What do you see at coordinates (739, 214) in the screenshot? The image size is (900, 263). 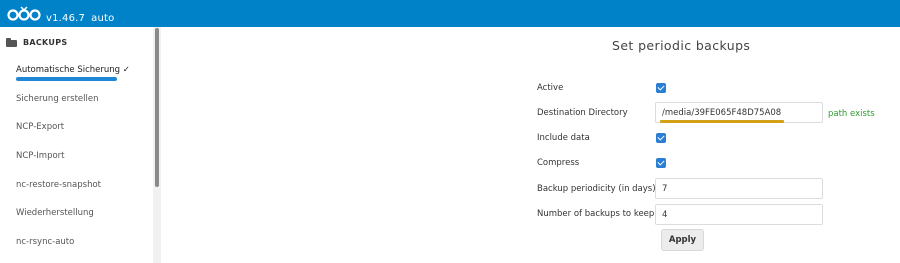 I see `backups-to-keep-input: 4` at bounding box center [739, 214].